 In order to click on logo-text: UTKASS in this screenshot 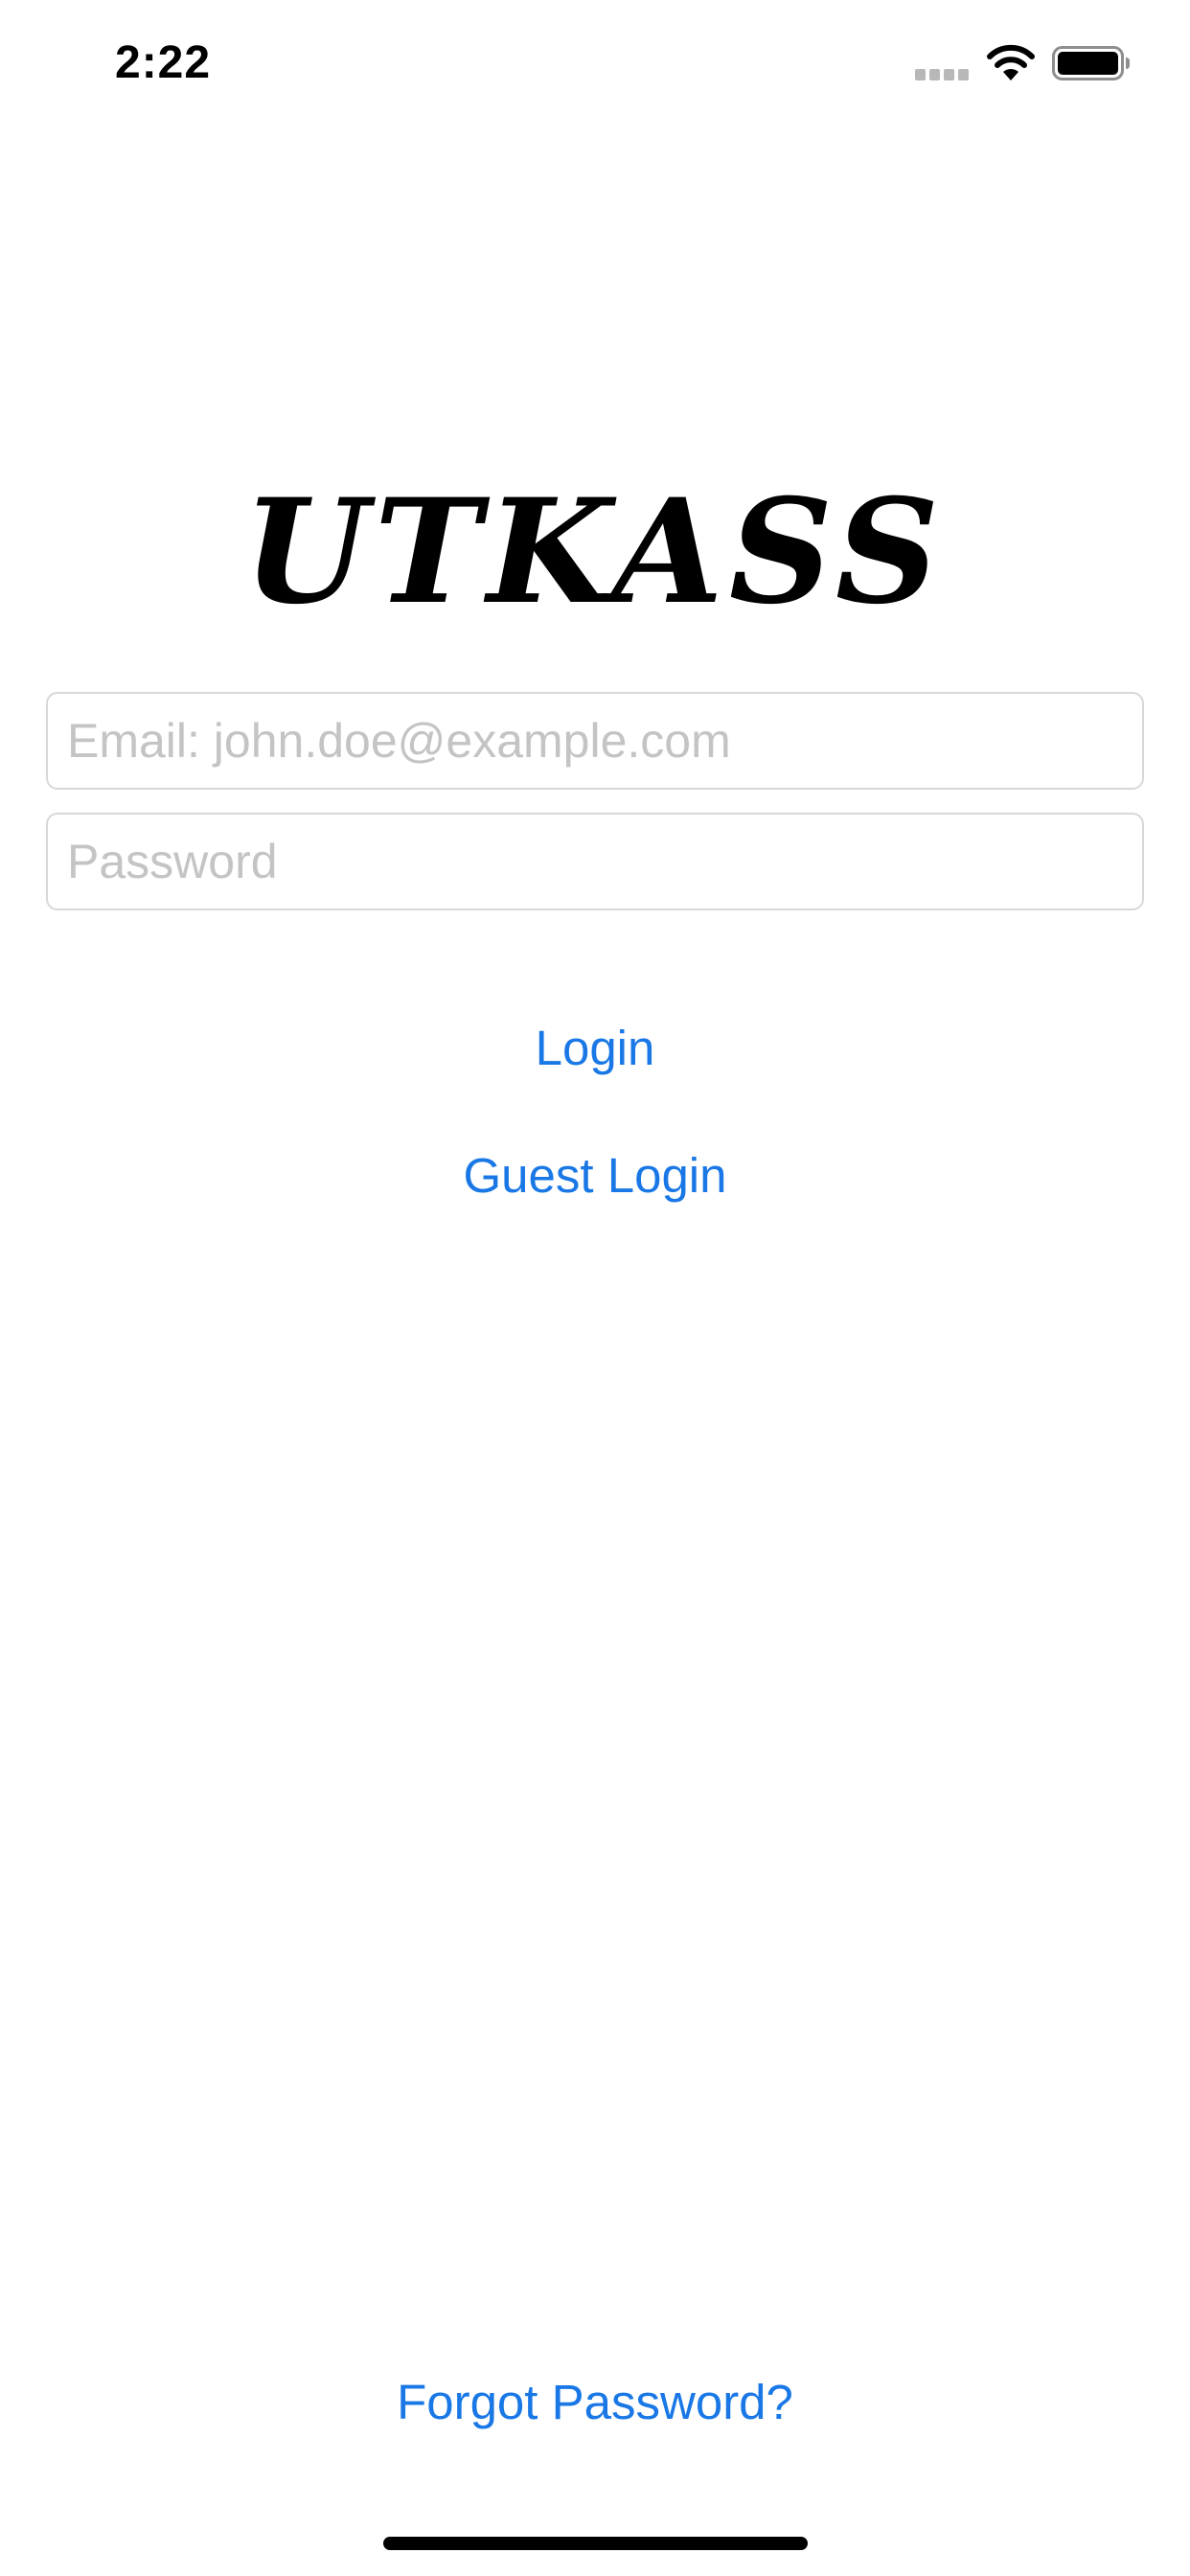, I will do `click(594, 551)`.